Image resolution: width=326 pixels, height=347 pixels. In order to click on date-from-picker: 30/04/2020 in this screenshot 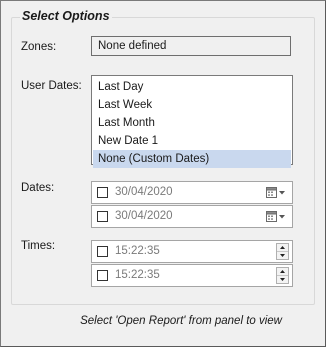, I will do `click(192, 192)`.